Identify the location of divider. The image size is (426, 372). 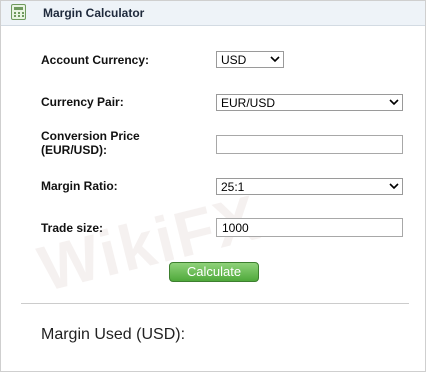
(215, 303).